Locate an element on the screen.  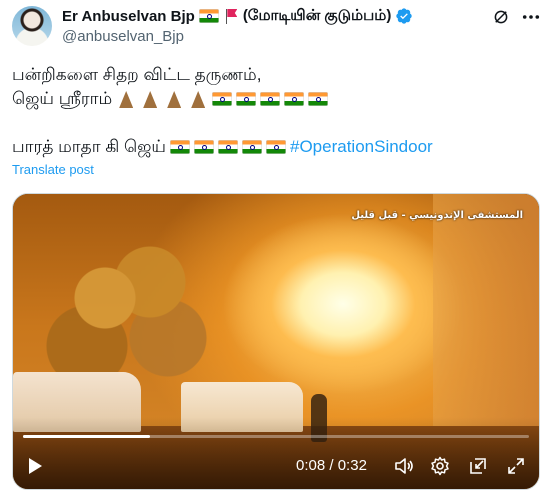
play-icon is located at coordinates (35, 466).